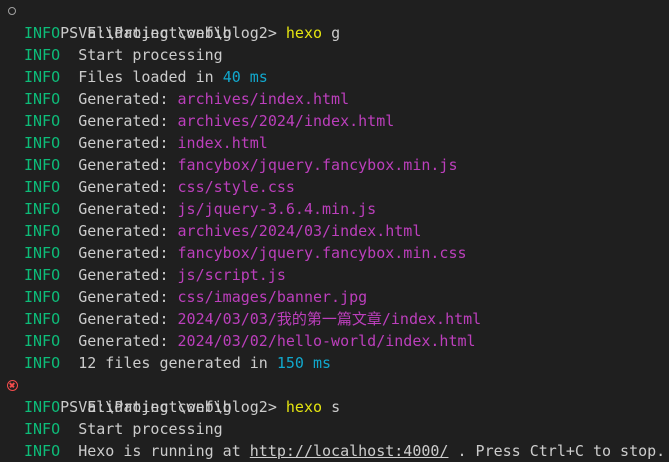  What do you see at coordinates (334, 187) in the screenshot?
I see `log-line: INFO Generated: css/style.css` at bounding box center [334, 187].